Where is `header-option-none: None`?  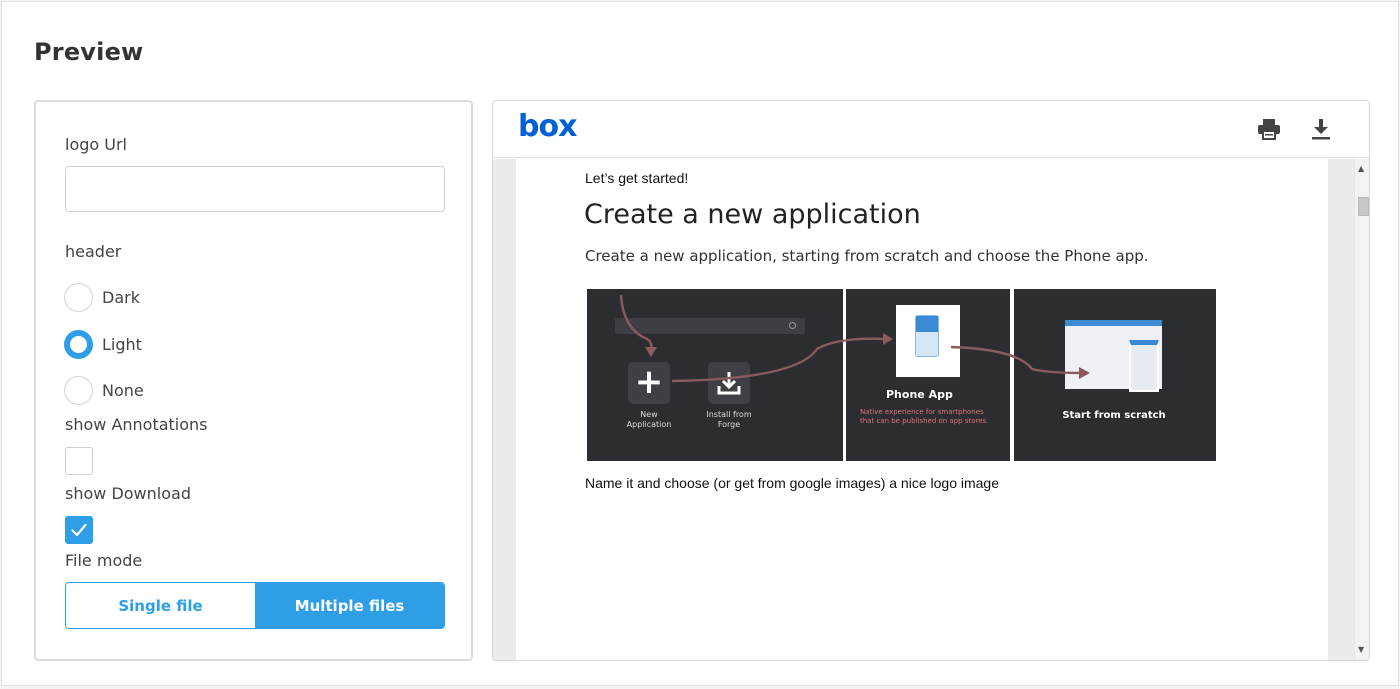
header-option-none: None is located at coordinates (104, 390).